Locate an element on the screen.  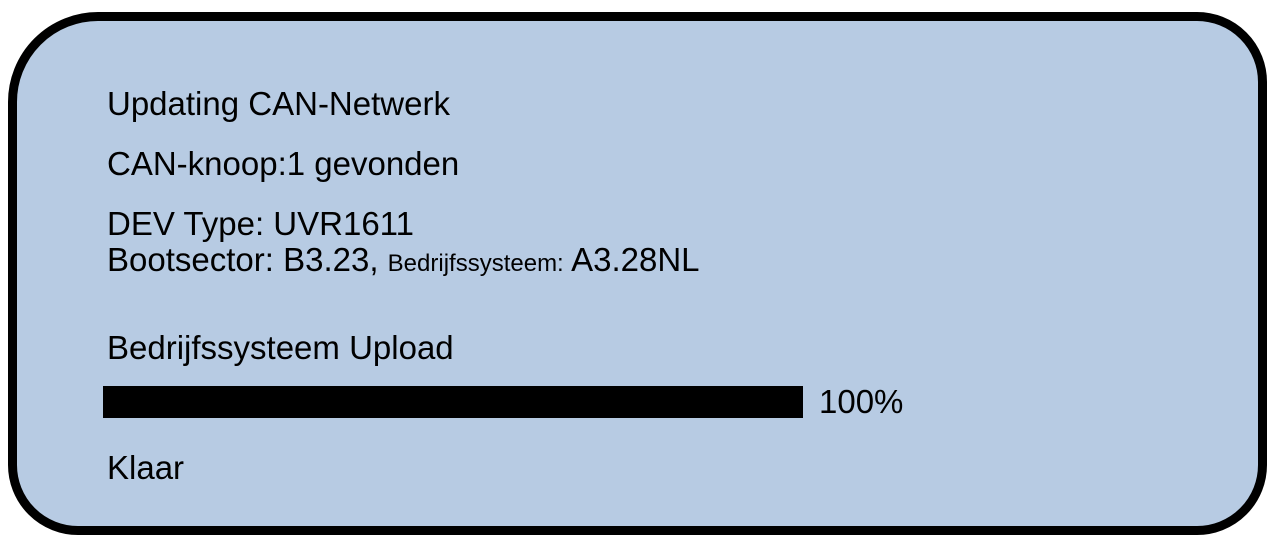
progress-percentage: 100% is located at coordinates (861, 401).